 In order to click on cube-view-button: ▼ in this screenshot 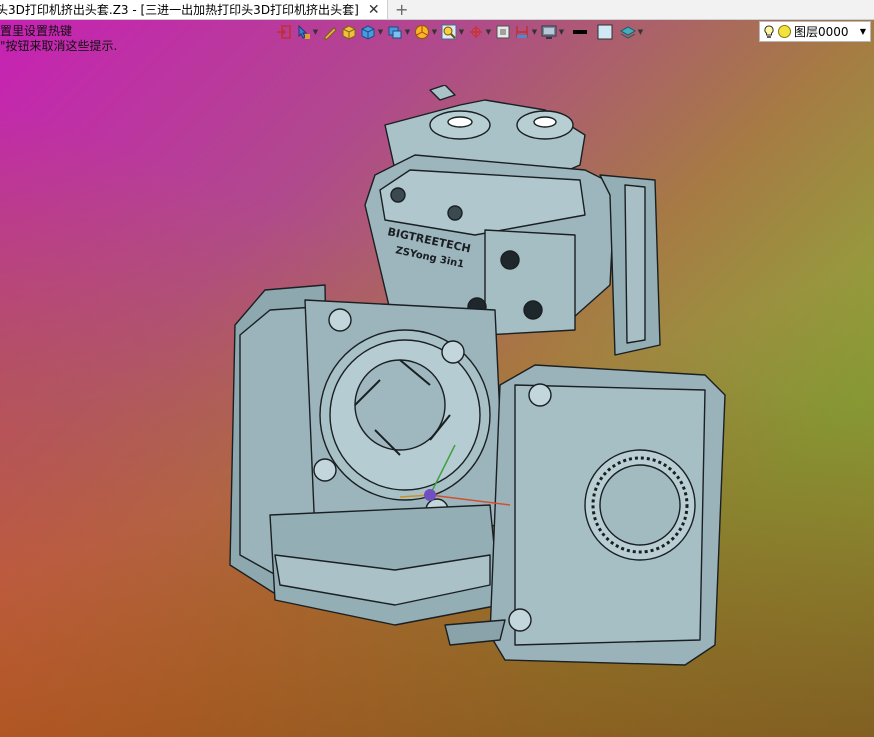, I will do `click(372, 32)`.